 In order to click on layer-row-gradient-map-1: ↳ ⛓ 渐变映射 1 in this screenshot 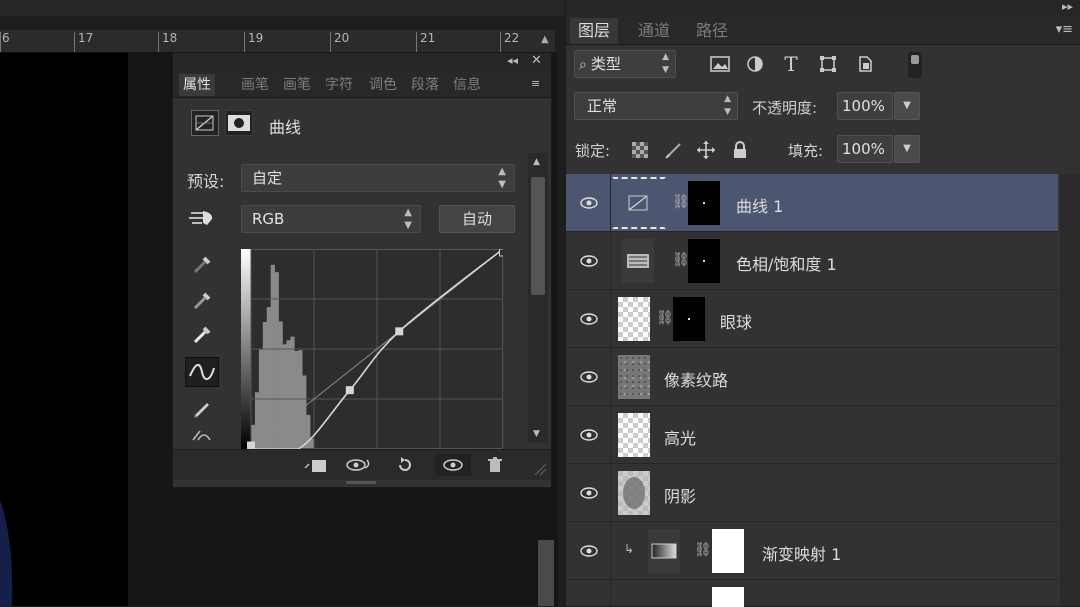, I will do `click(812, 551)`.